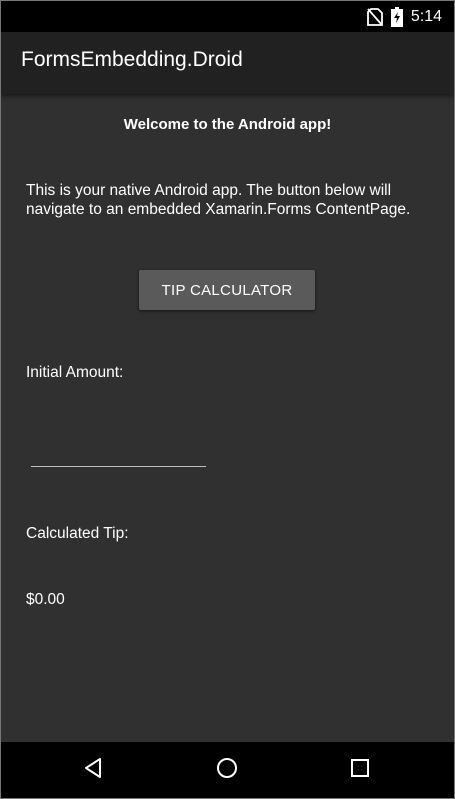 Image resolution: width=455 pixels, height=799 pixels. Describe the element at coordinates (227, 124) in the screenshot. I see `welcome-heading: Welcome to the Android app!` at that location.